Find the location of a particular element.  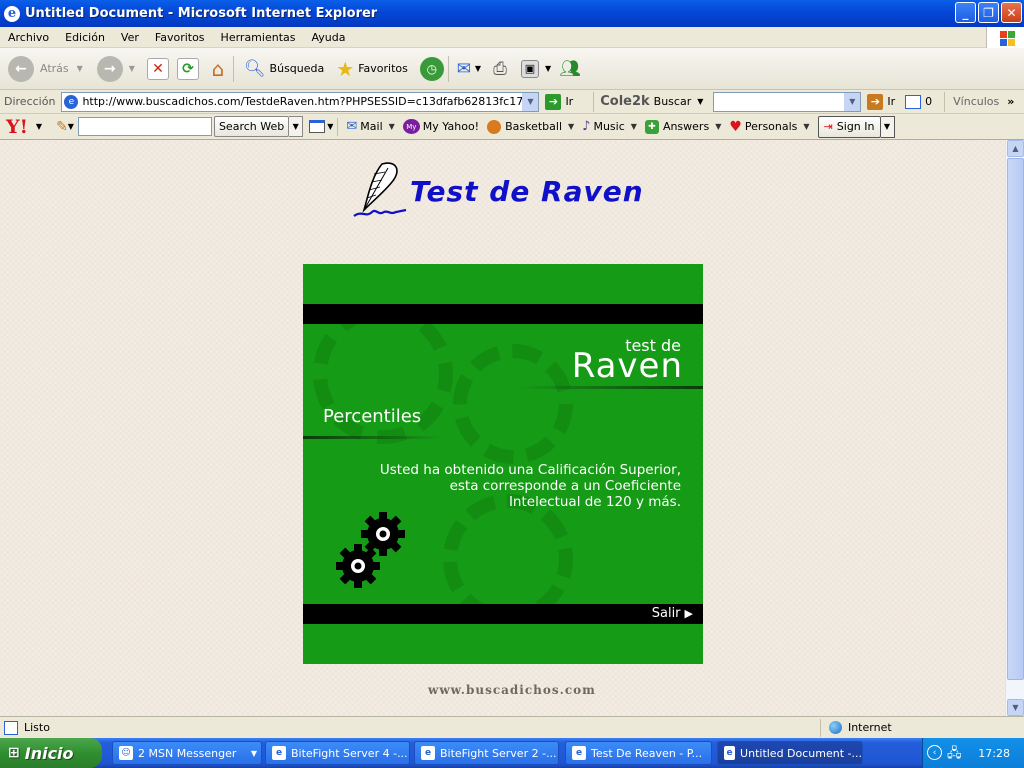

yahoo-basketball: Basketball ▼ is located at coordinates (530, 126).